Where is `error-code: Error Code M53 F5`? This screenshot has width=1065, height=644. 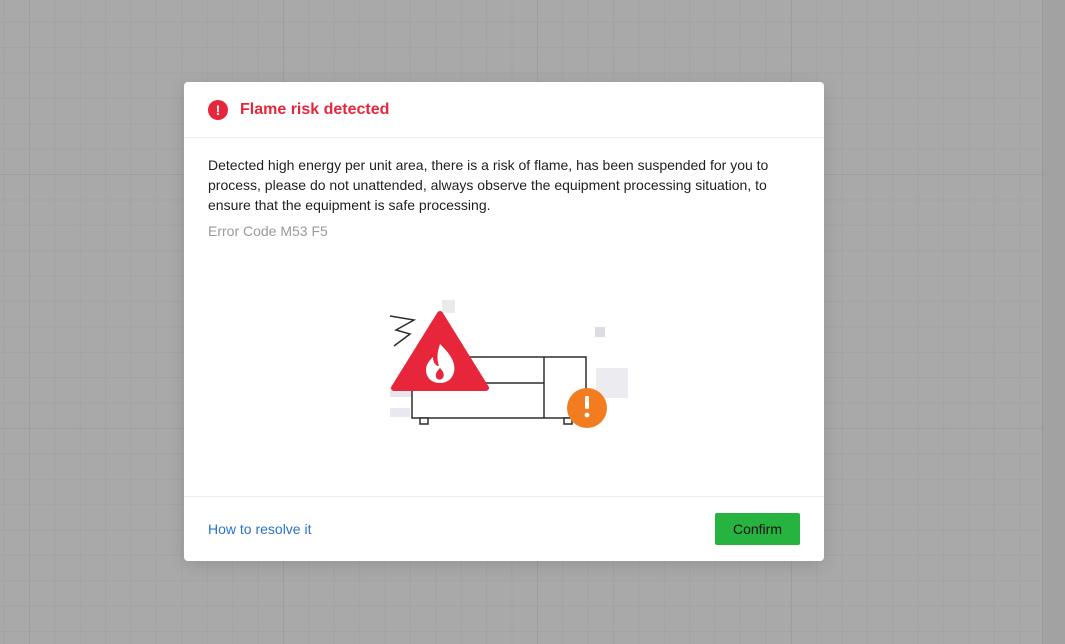 error-code: Error Code M53 F5 is located at coordinates (268, 231).